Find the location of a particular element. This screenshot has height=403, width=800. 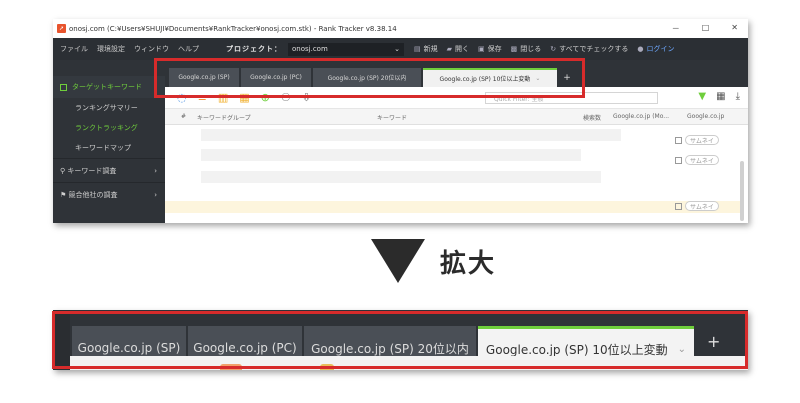

close-icon: ✕ is located at coordinates (734, 28).